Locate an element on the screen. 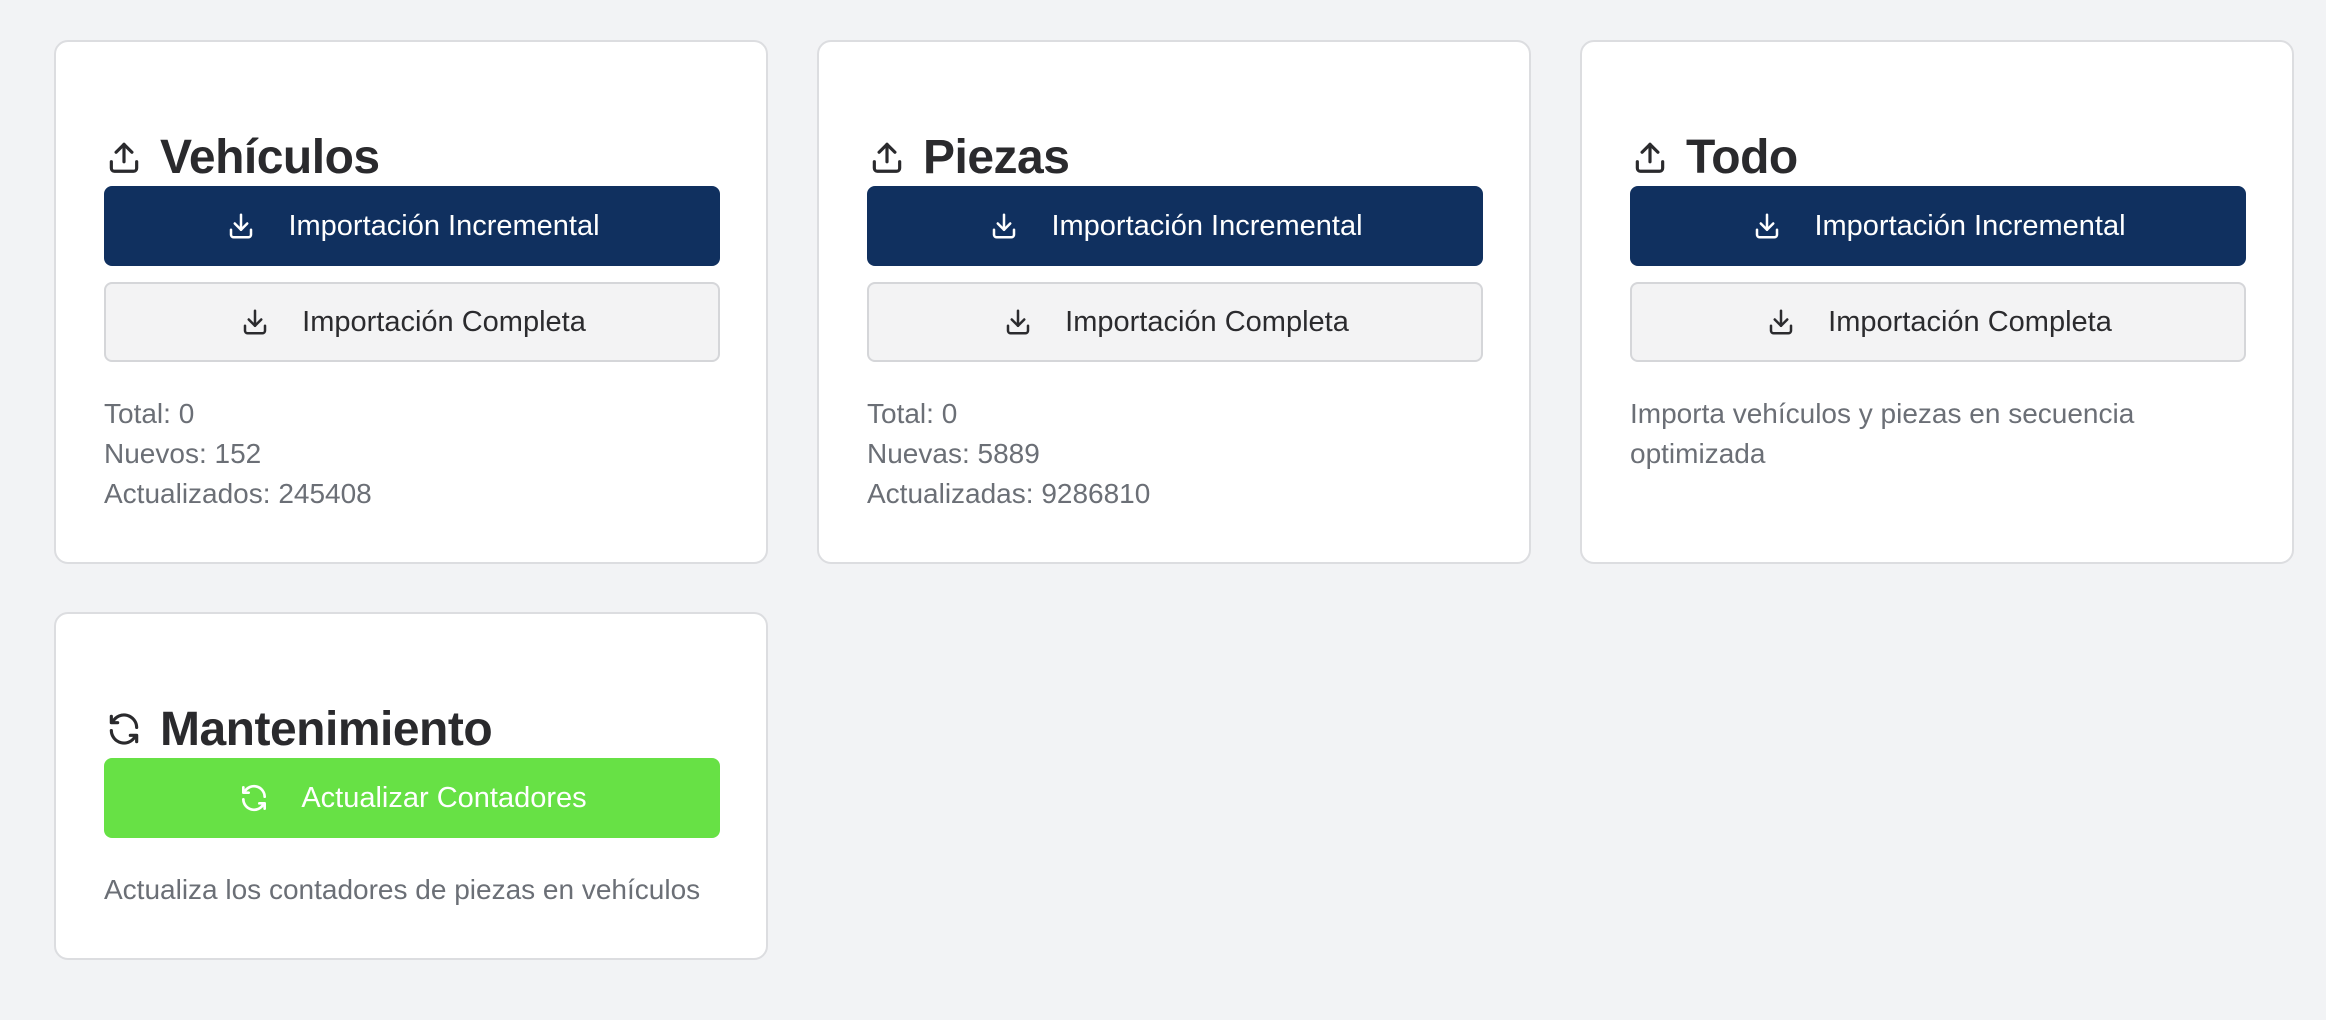 This screenshot has height=1020, width=2326. update-counters-button: Actualizar Contadores is located at coordinates (412, 798).